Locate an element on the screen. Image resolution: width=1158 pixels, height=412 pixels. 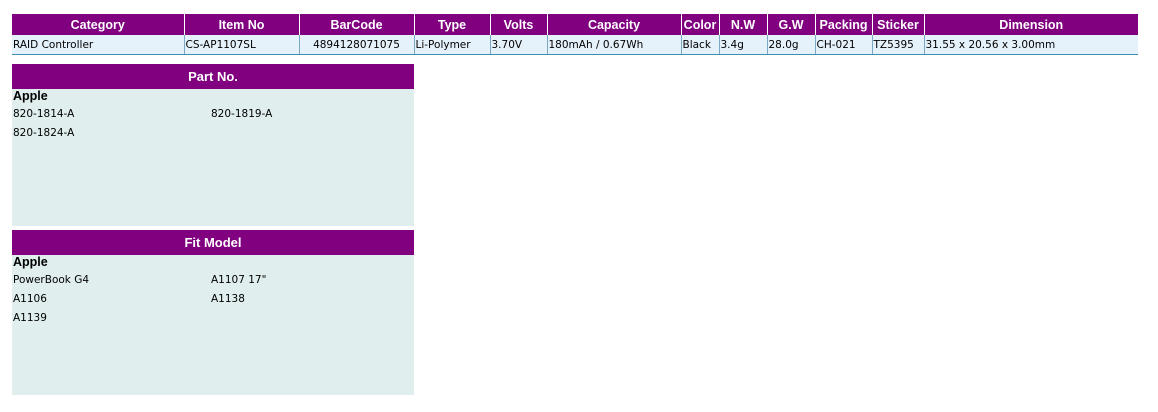
fit-model-item: A1107 17" is located at coordinates (239, 280).